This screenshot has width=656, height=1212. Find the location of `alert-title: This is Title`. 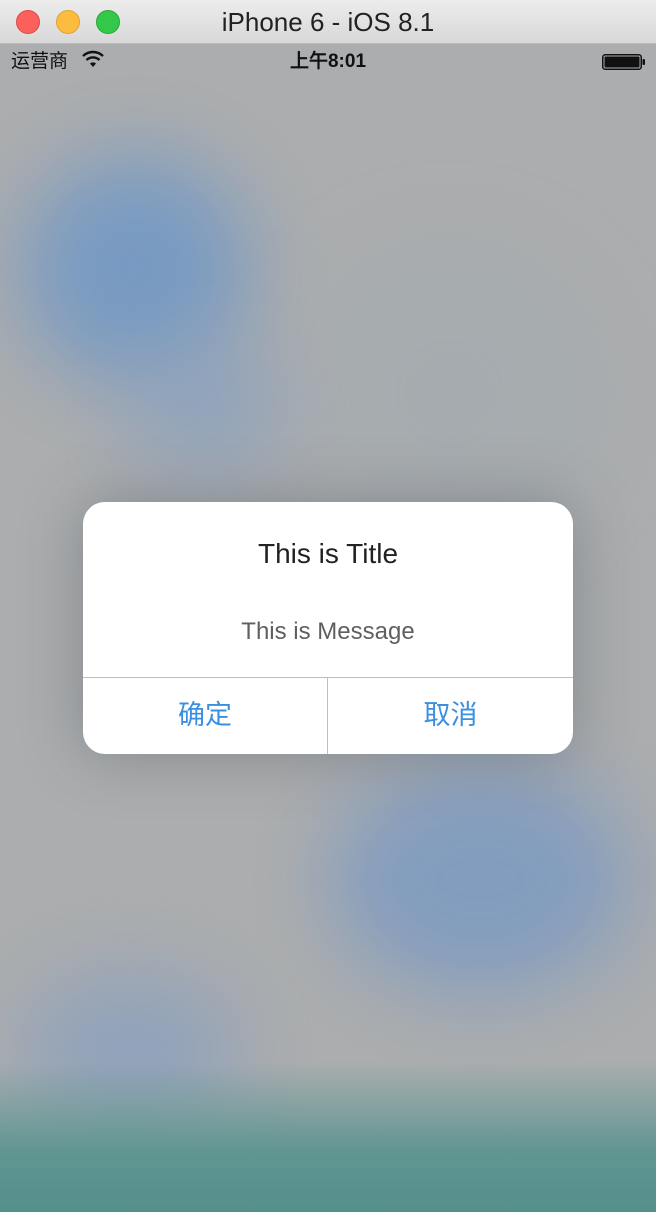

alert-title: This is Title is located at coordinates (328, 553).